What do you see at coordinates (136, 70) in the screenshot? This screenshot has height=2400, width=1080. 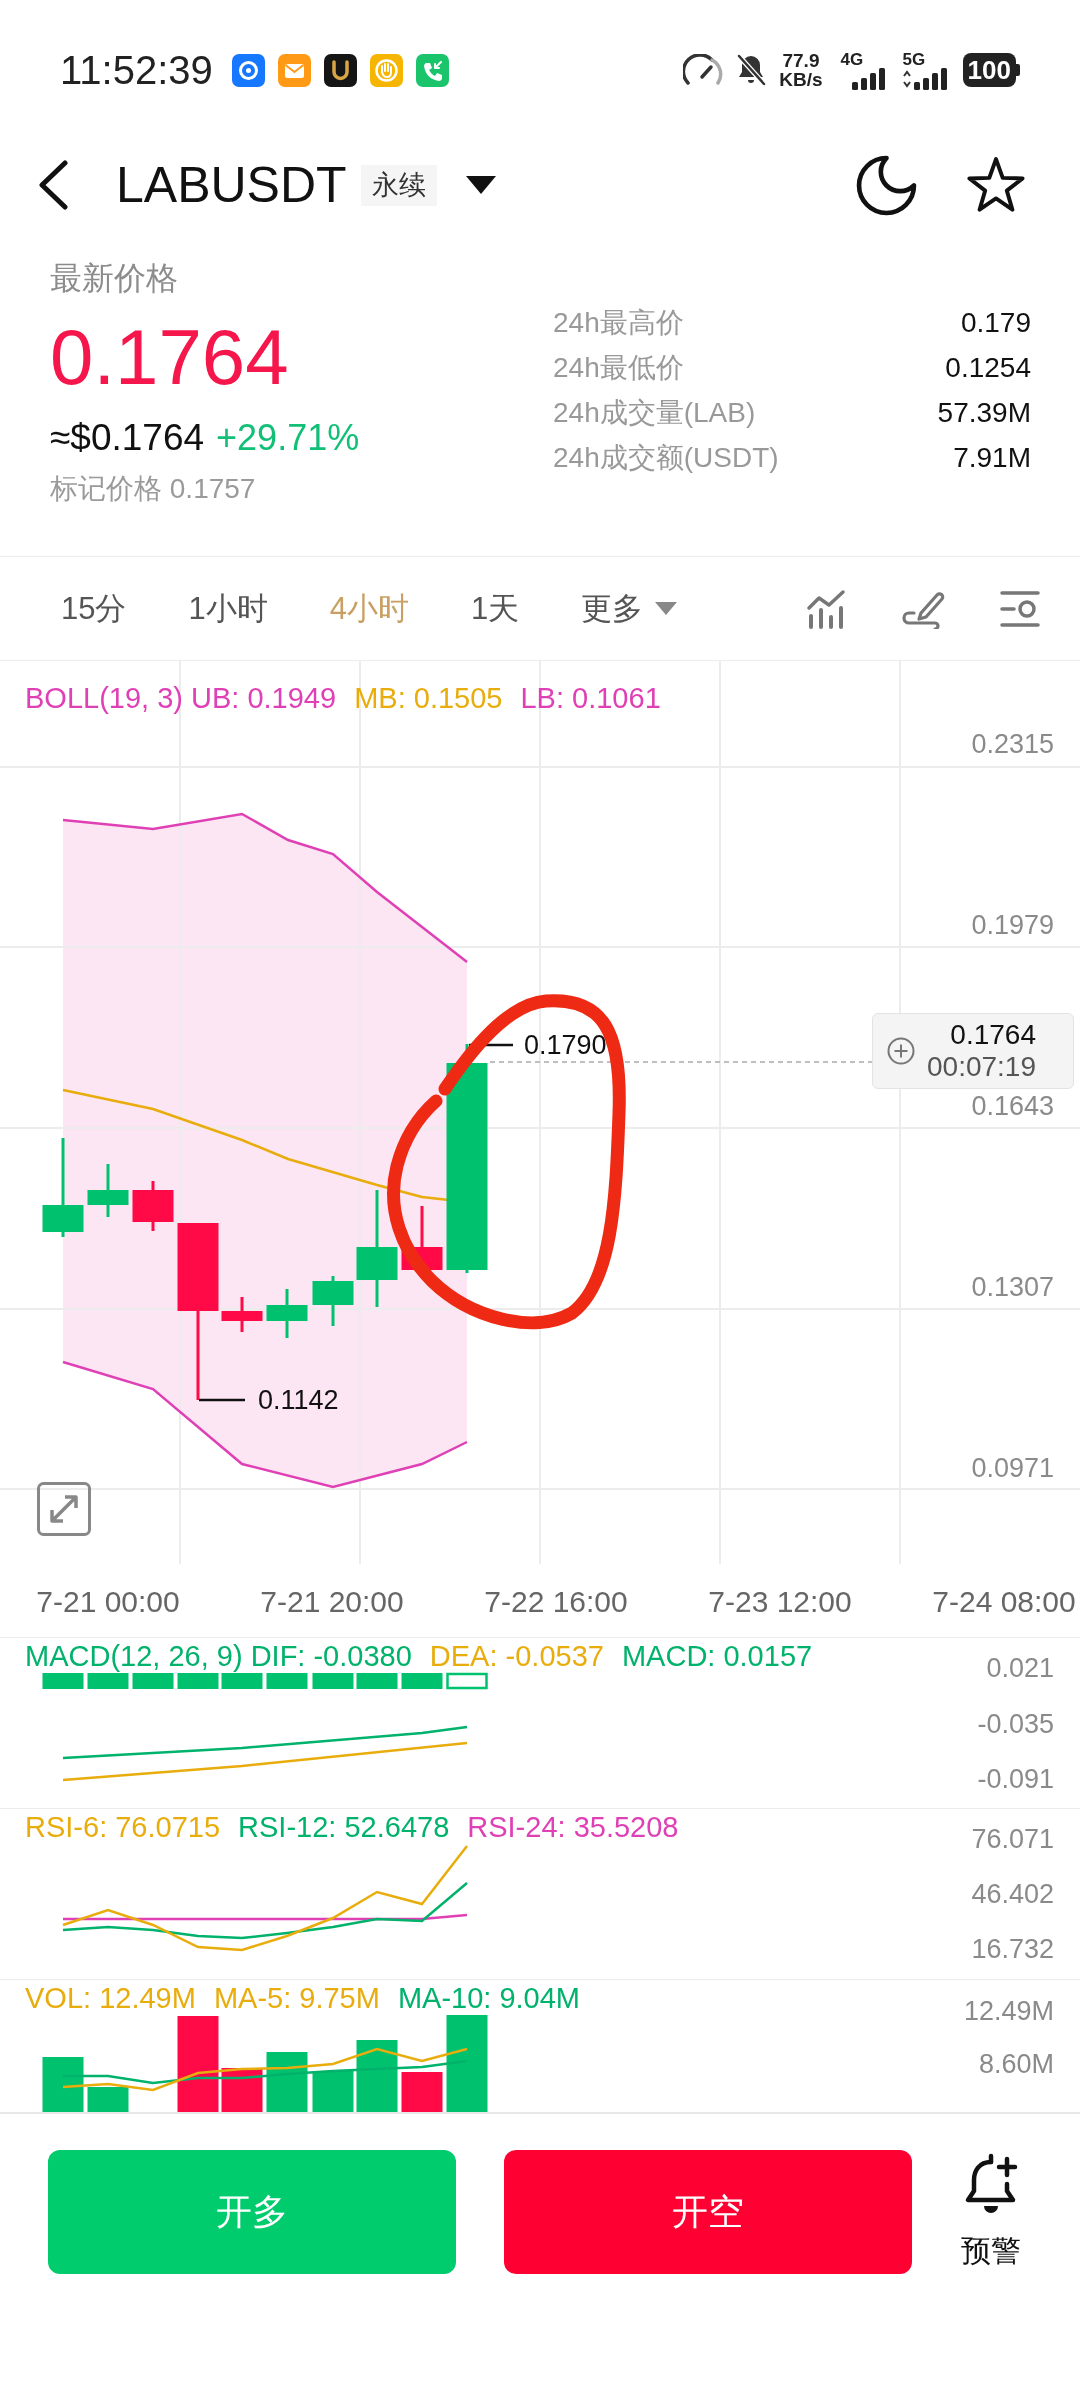 I see `clock-time: 11:52:39` at bounding box center [136, 70].